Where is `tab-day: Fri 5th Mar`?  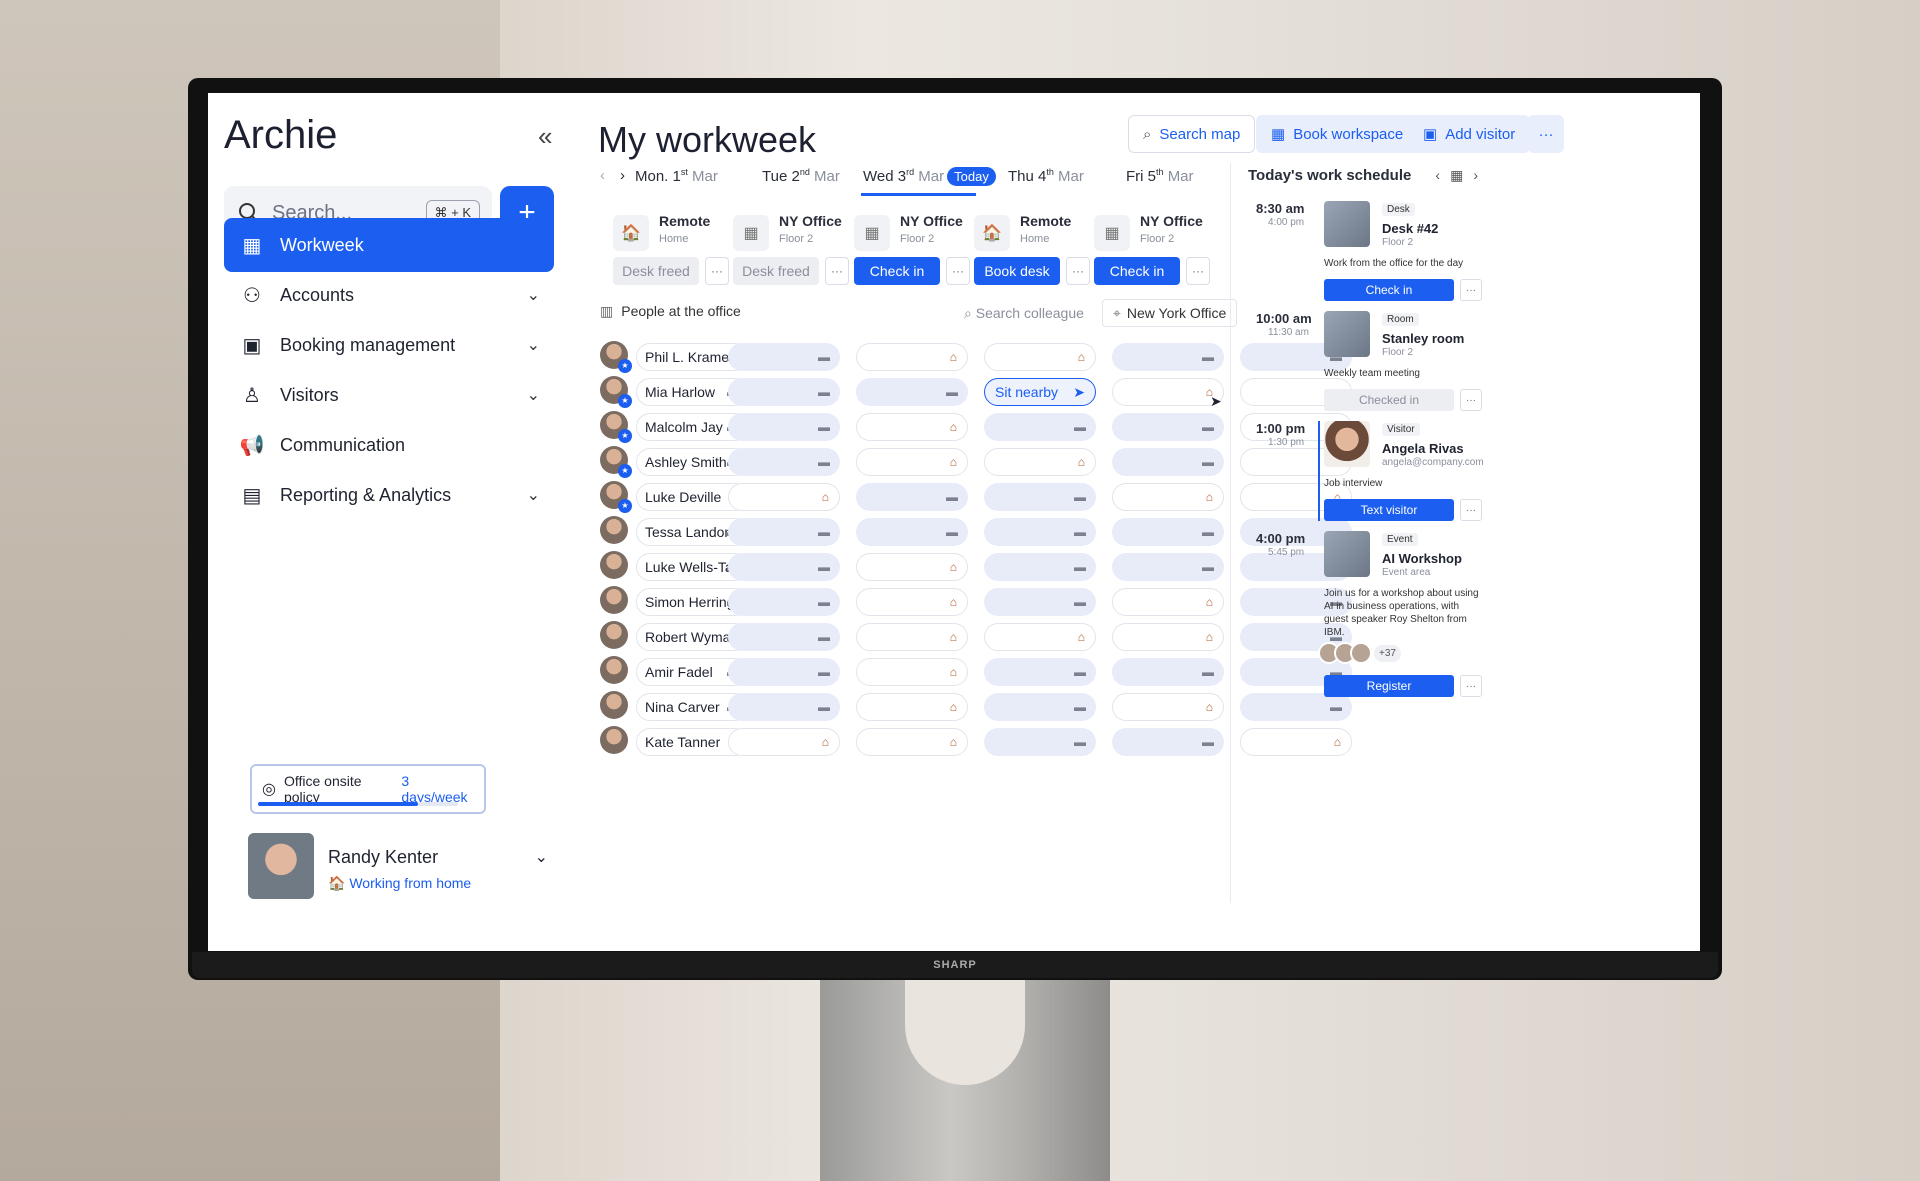 tab-day: Fri 5th Mar is located at coordinates (1160, 176).